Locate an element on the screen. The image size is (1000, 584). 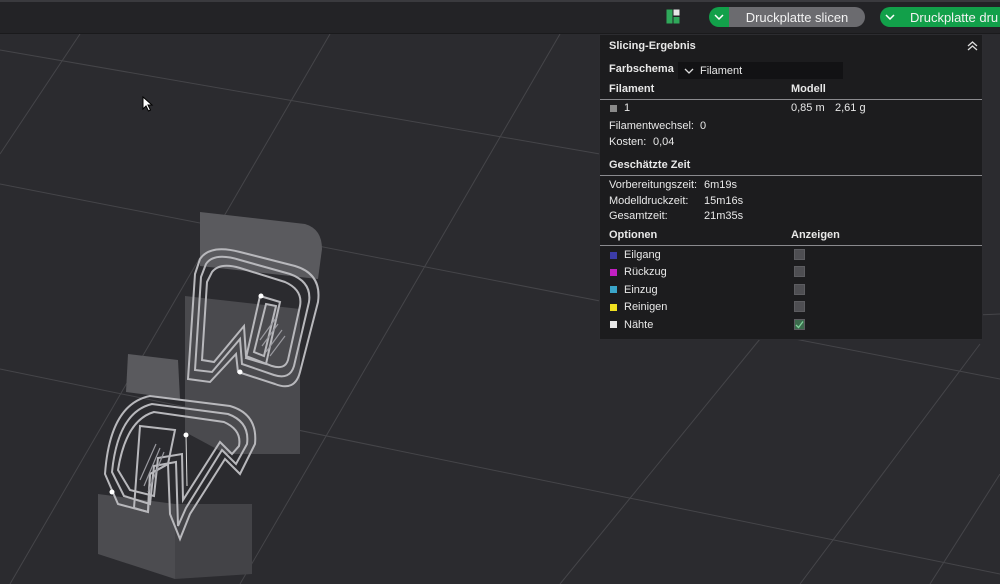
slice-button-group: Druckplatte slicen is located at coordinates (787, 17).